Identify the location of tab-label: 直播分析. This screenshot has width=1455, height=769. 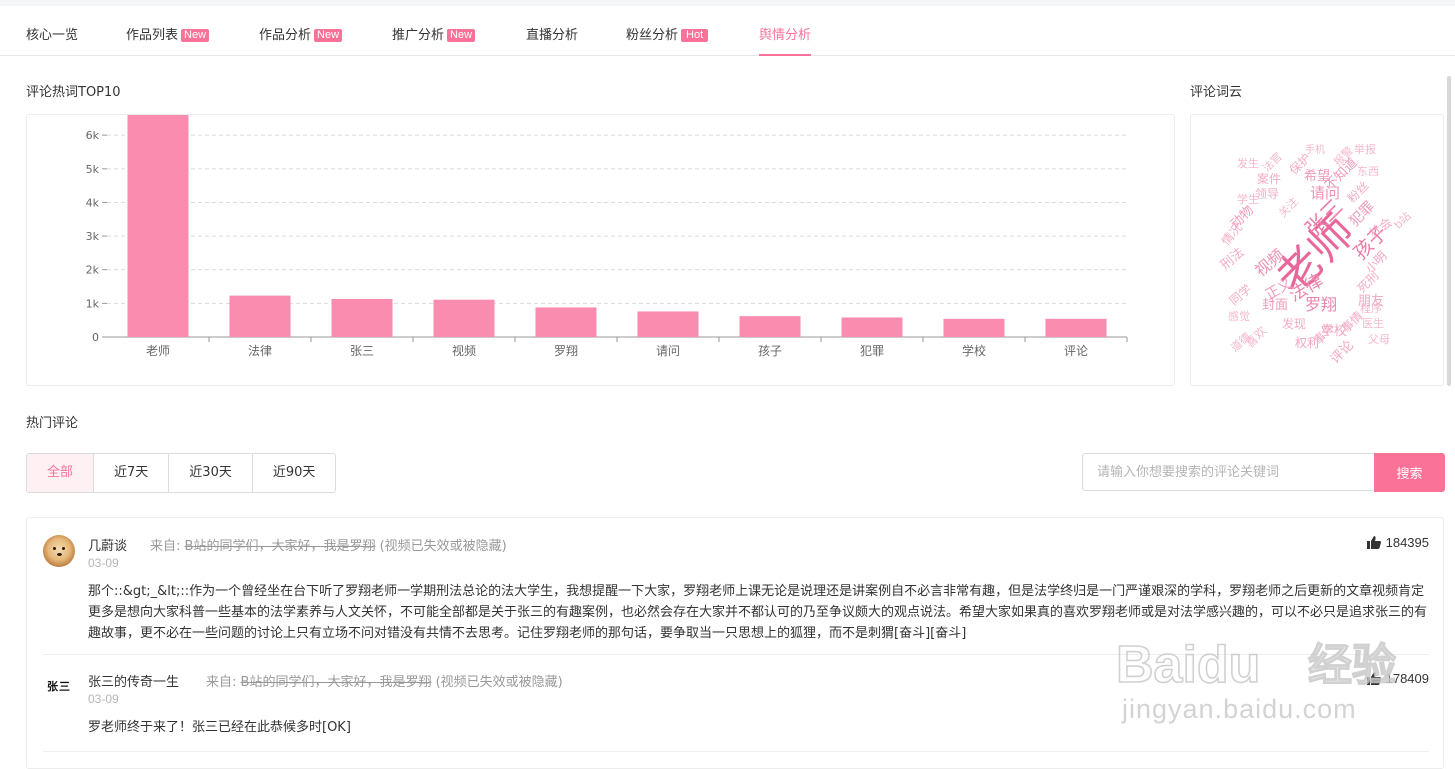
(552, 35).